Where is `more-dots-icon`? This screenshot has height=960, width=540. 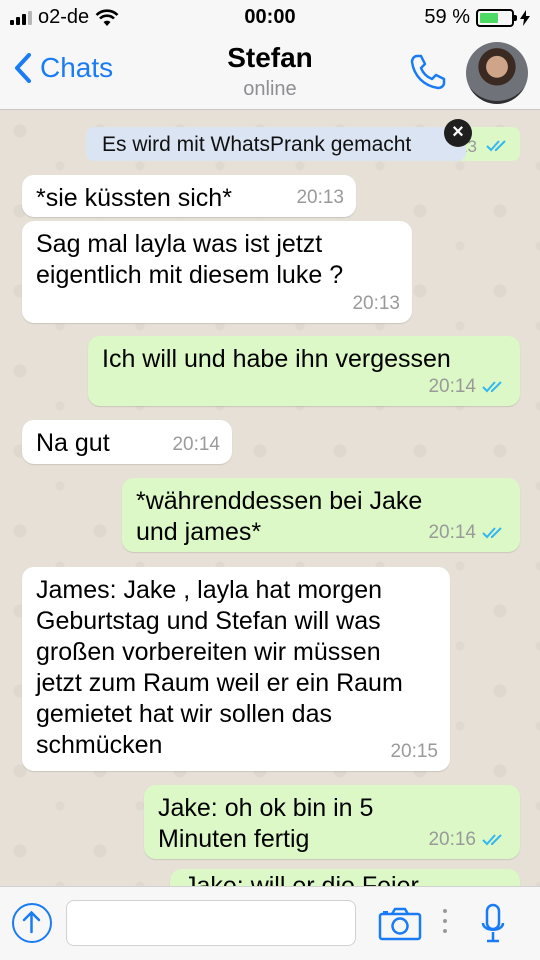
more-dots-icon is located at coordinates (445, 924).